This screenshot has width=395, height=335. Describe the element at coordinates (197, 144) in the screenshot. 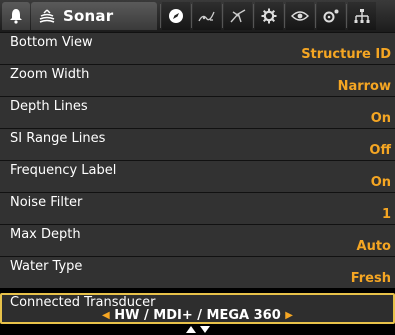

I see `setting-row-si-range-lines: SI Range Lines Off` at that location.